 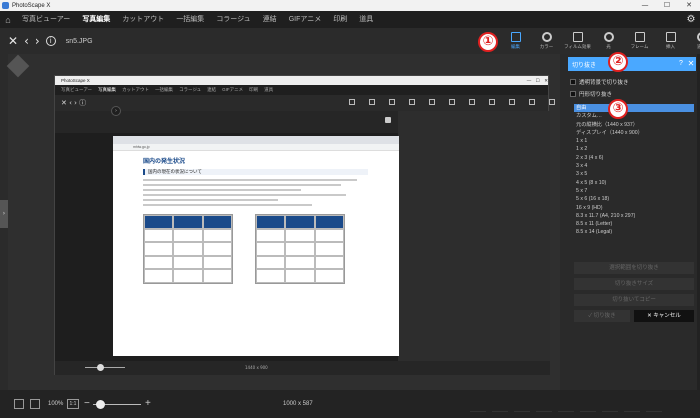 I want to click on bottom-actions, so click(x=566, y=403).